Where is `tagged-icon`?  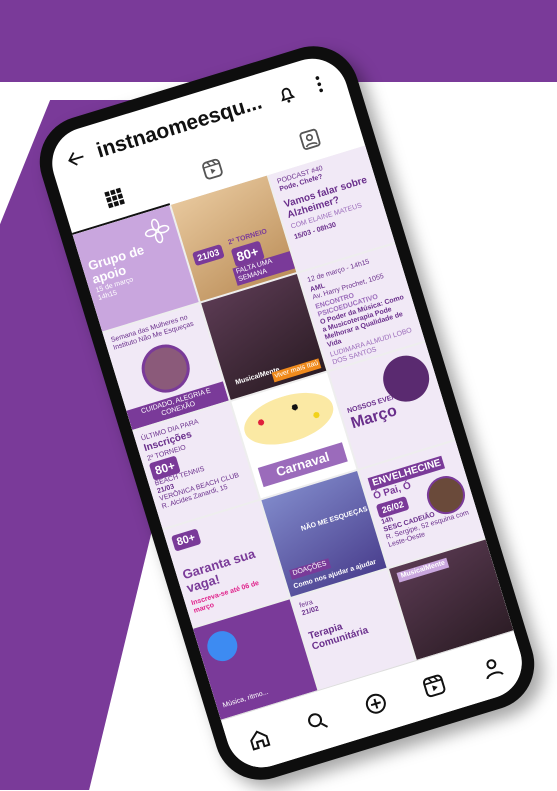
tagged-icon is located at coordinates (310, 139).